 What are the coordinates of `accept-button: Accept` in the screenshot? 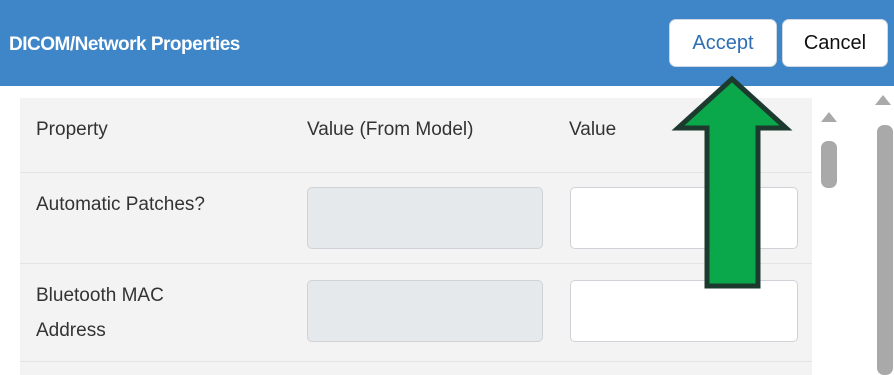 It's located at (723, 43).